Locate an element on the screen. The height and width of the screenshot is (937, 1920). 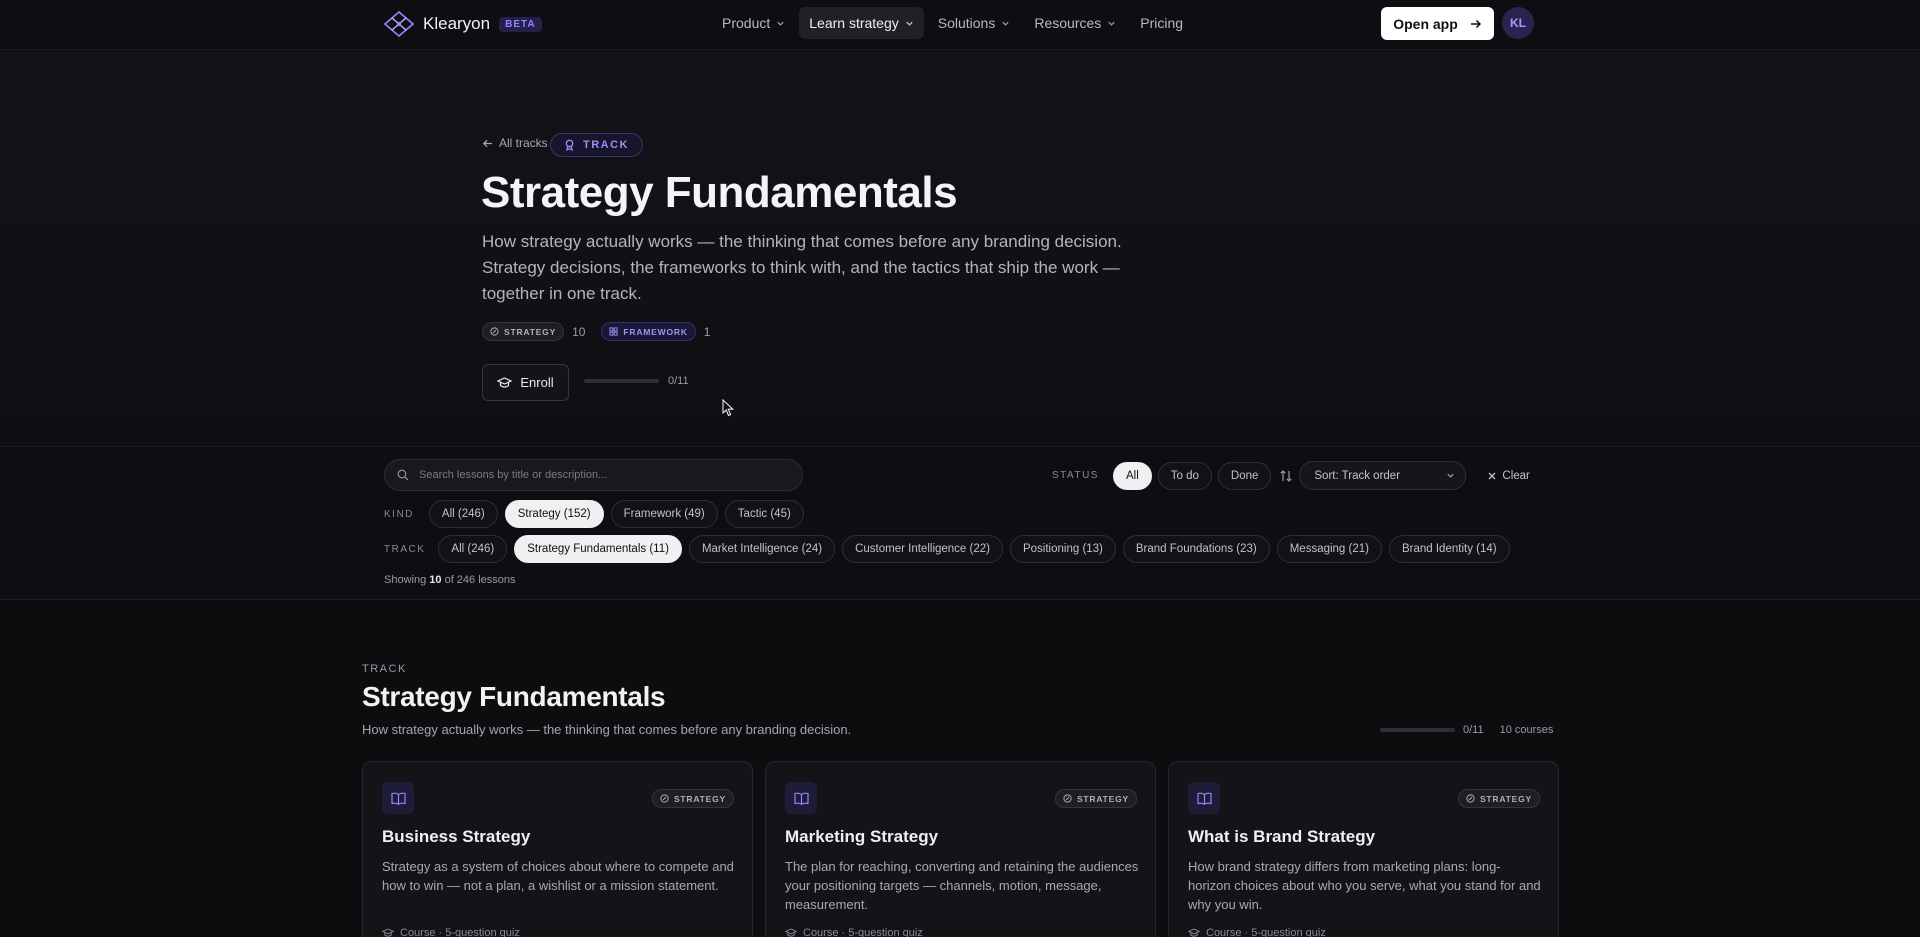
menu-solutions-label: Solutions is located at coordinates (966, 23).